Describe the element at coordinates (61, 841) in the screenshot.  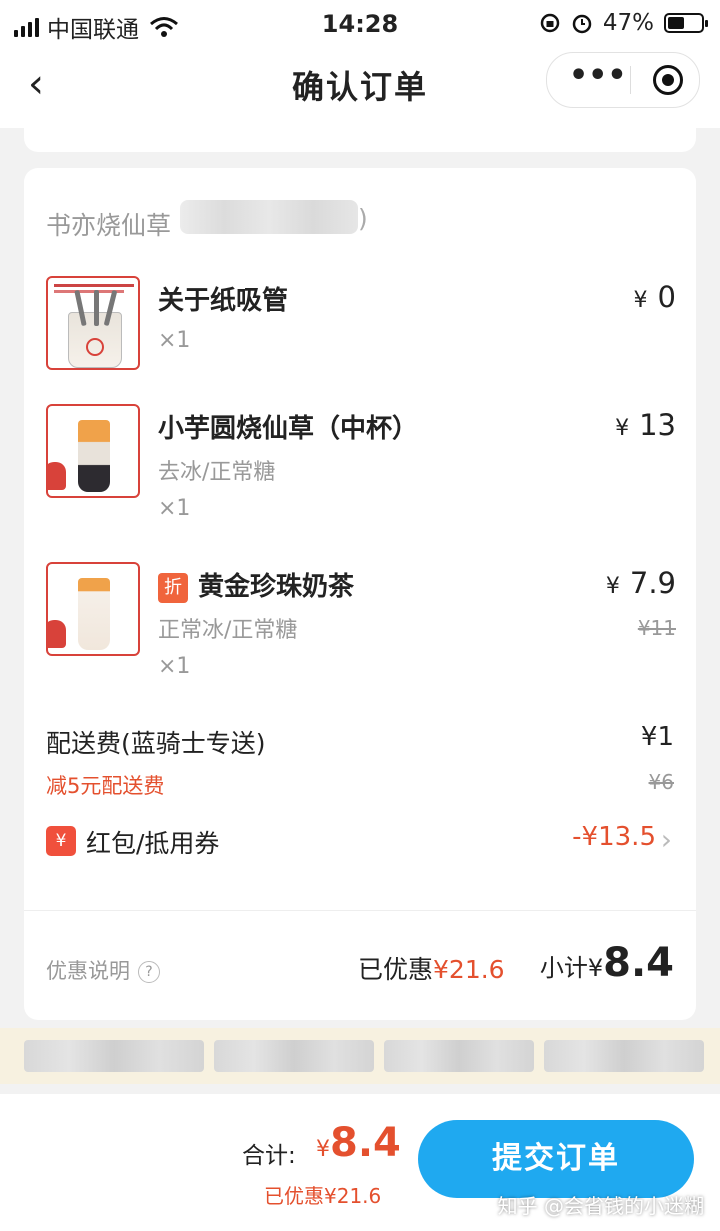
I see `coupon-icon: ¥` at that location.